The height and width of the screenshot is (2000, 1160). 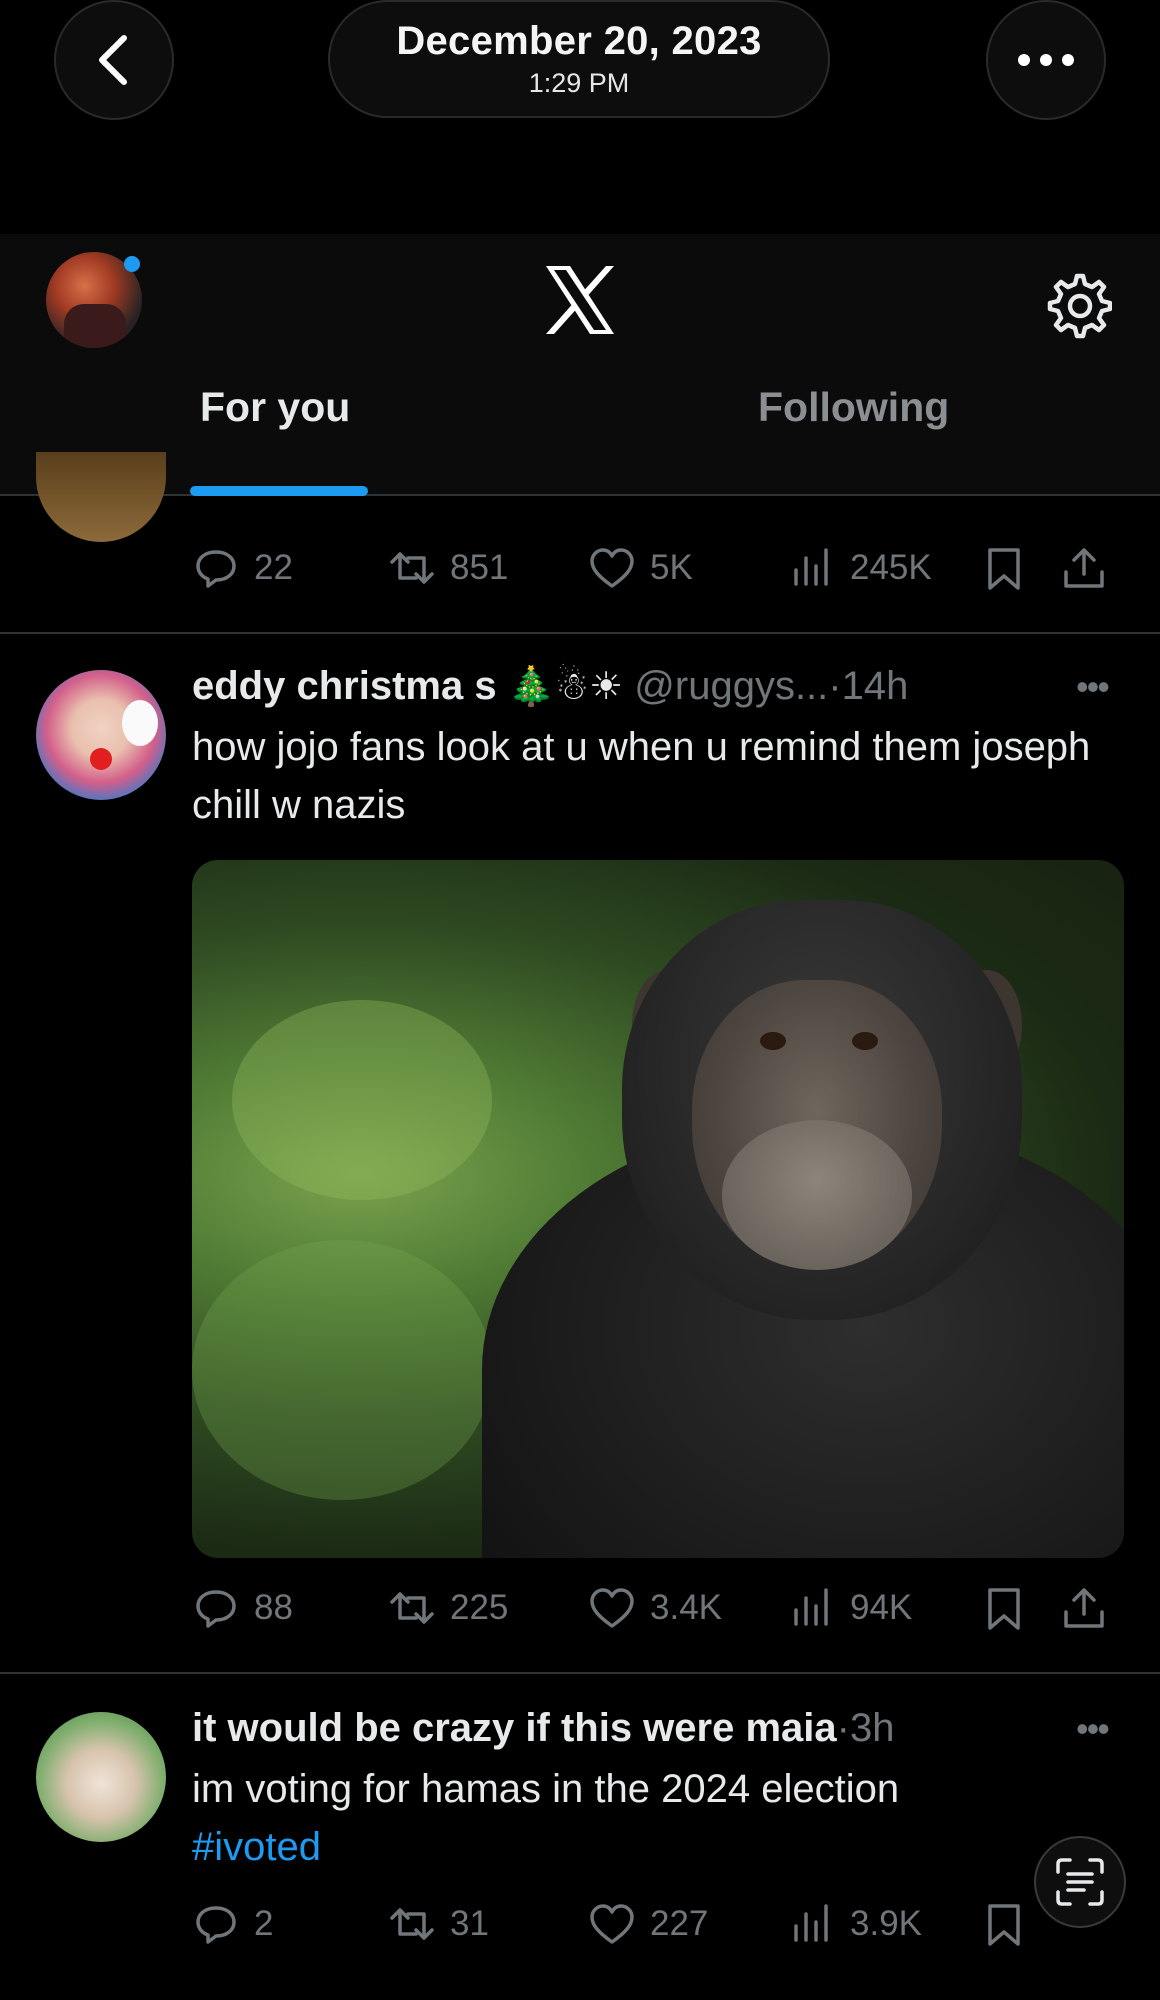 I want to click on photo-time: 1:29 PM, so click(x=579, y=83).